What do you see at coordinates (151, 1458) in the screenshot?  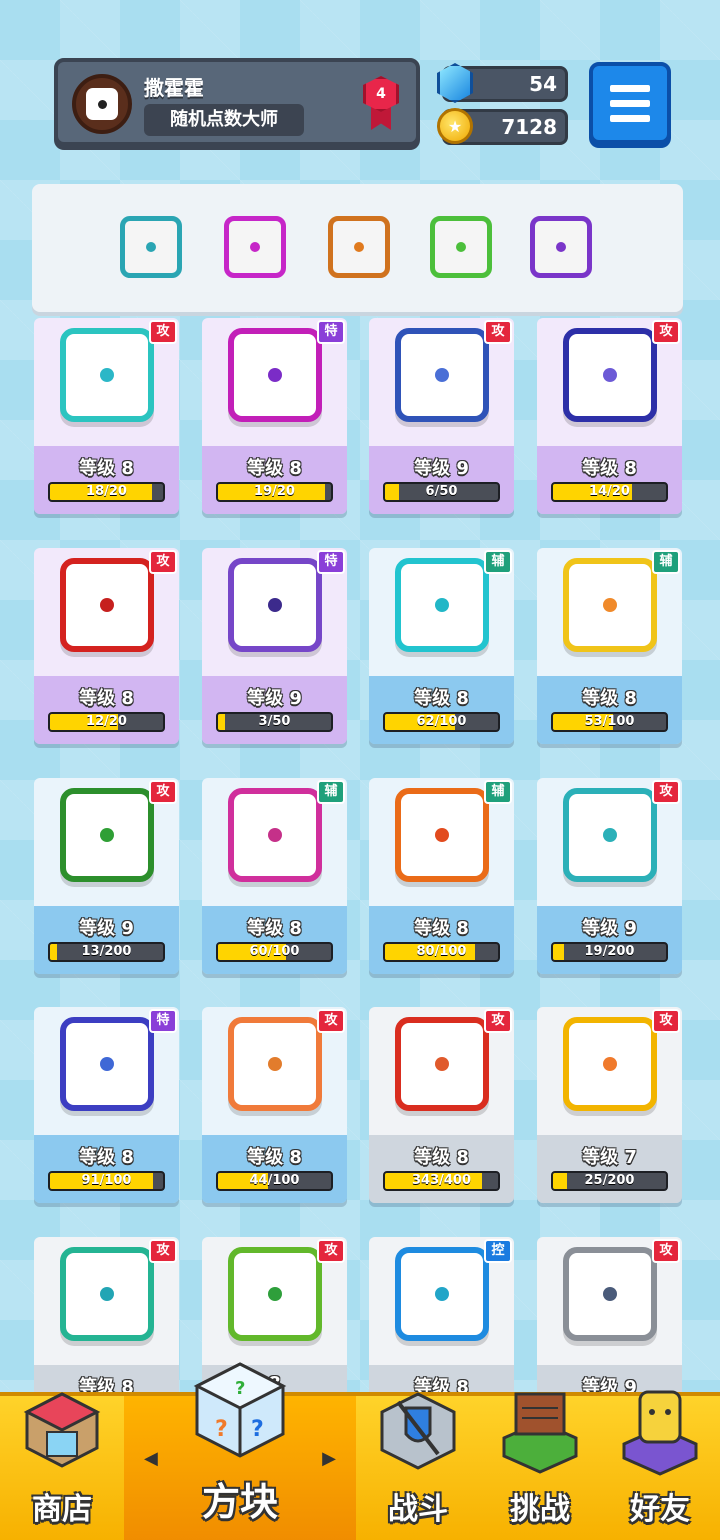 I see `arrow-left-icon: ◀` at bounding box center [151, 1458].